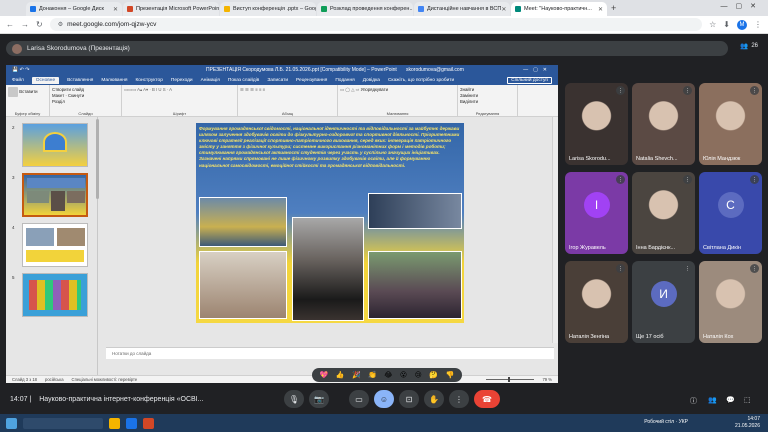 The image size is (768, 432). I want to click on reaction-emoji-button: 😢, so click(418, 375).